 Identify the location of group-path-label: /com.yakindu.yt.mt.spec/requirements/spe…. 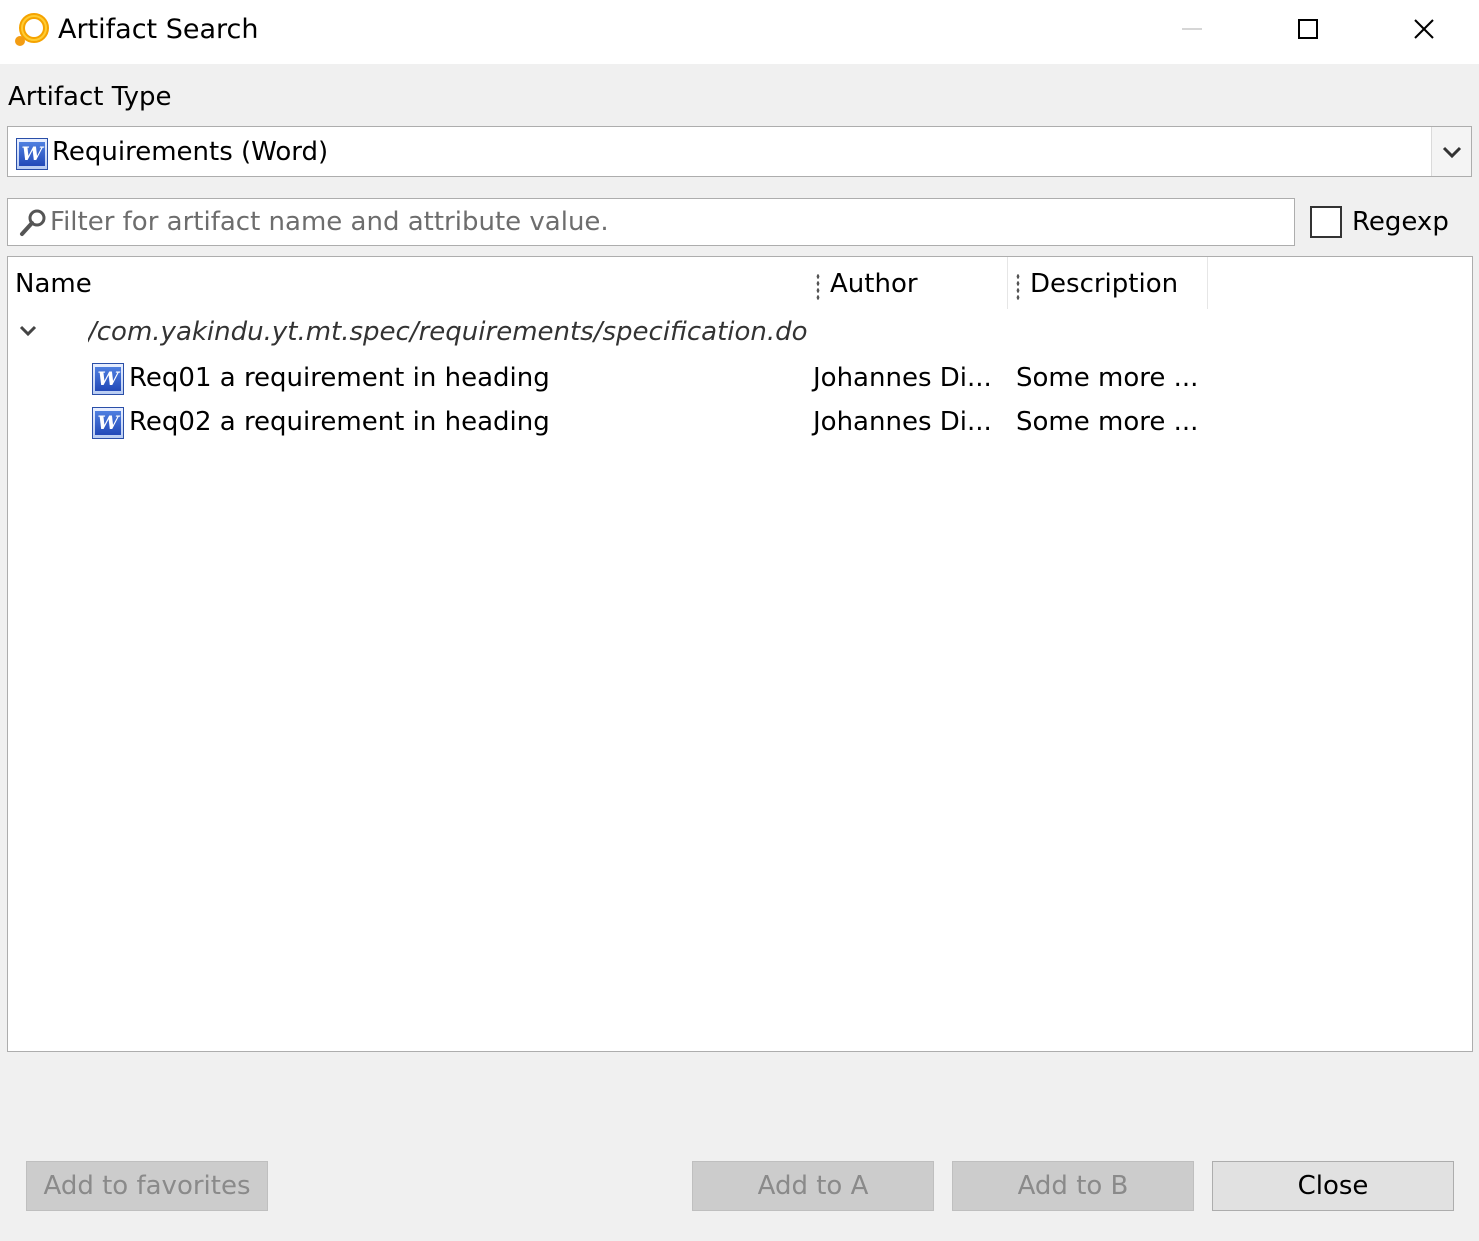
(448, 332).